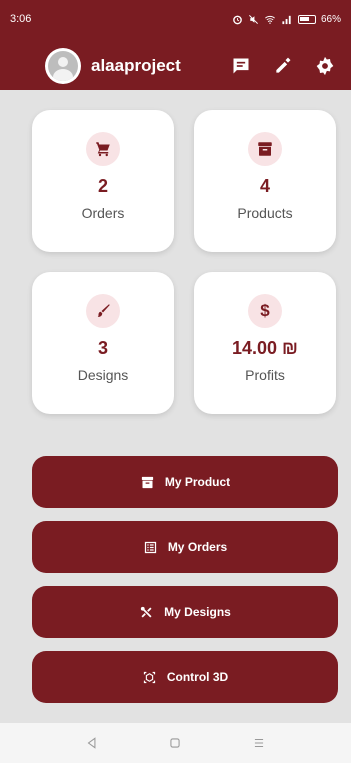 This screenshot has height=763, width=351. What do you see at coordinates (136, 65) in the screenshot?
I see `username: alaaproject` at bounding box center [136, 65].